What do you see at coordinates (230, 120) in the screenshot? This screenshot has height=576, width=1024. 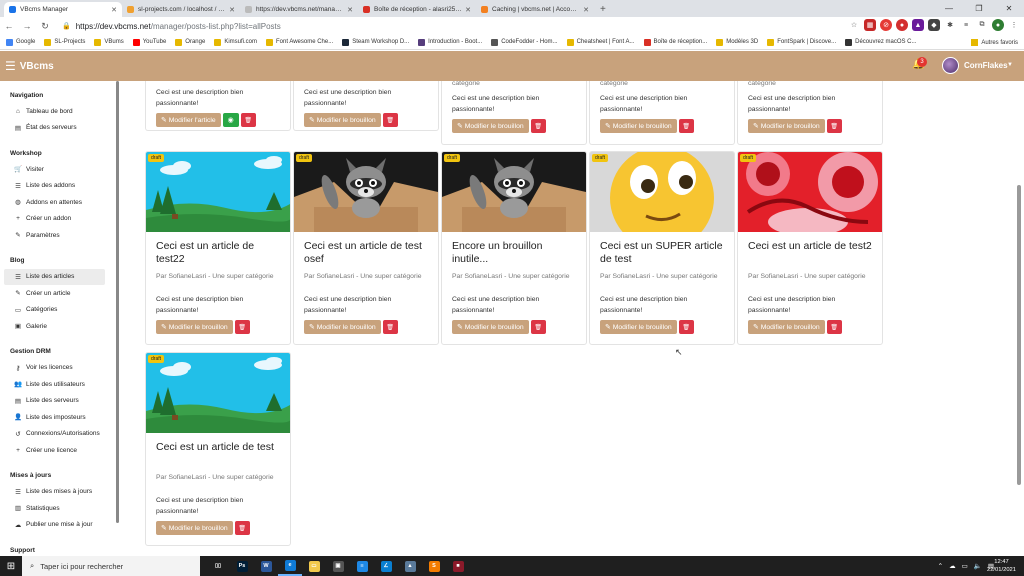 I see `view-post-button: ◉` at bounding box center [230, 120].